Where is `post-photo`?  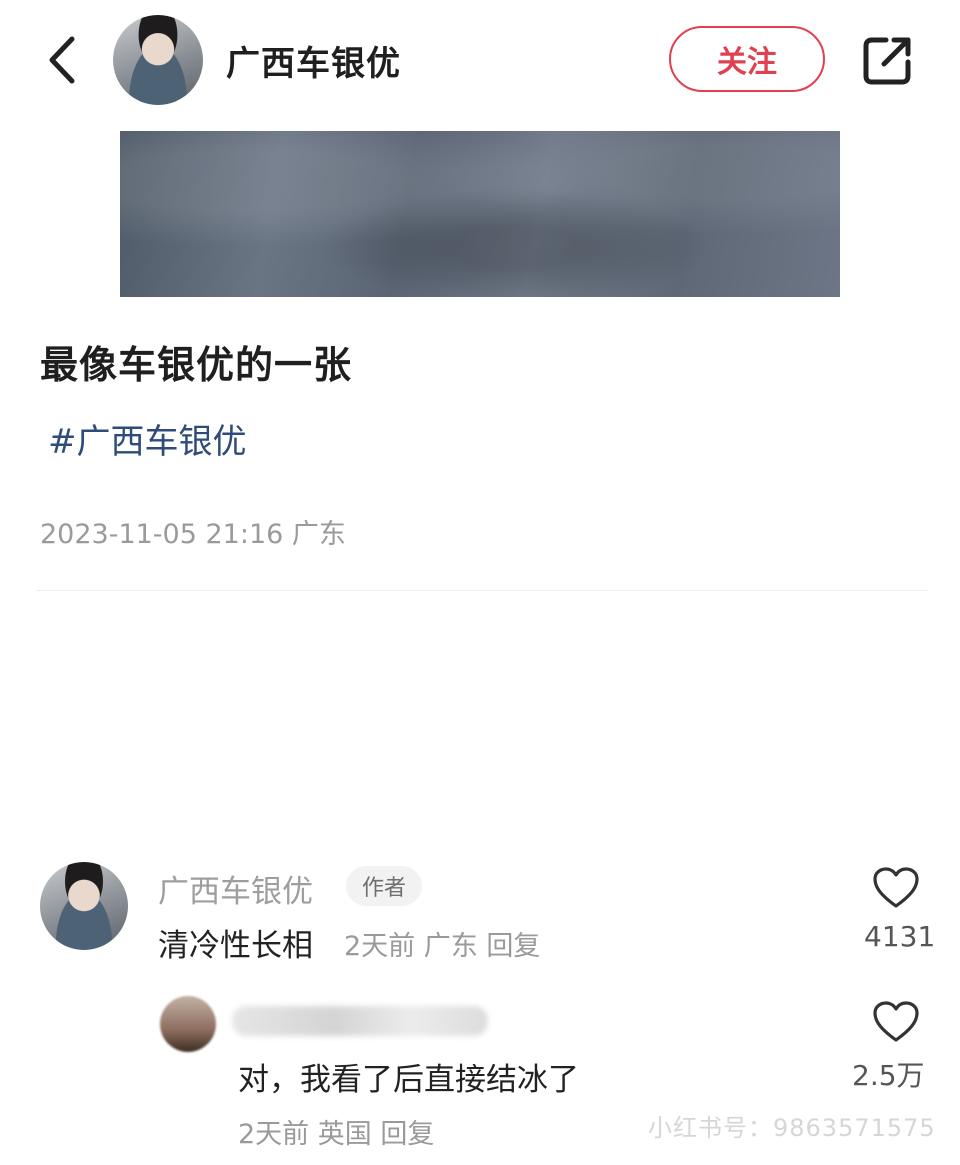 post-photo is located at coordinates (480, 214).